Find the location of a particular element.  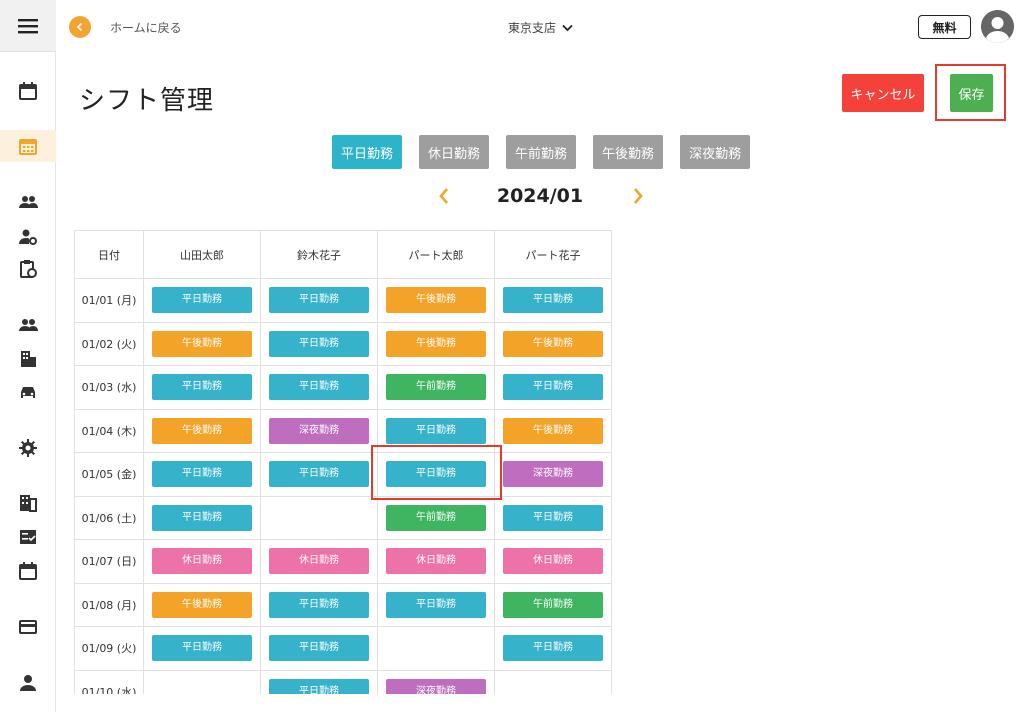

sidebar-item-user-settings is located at coordinates (28, 237).